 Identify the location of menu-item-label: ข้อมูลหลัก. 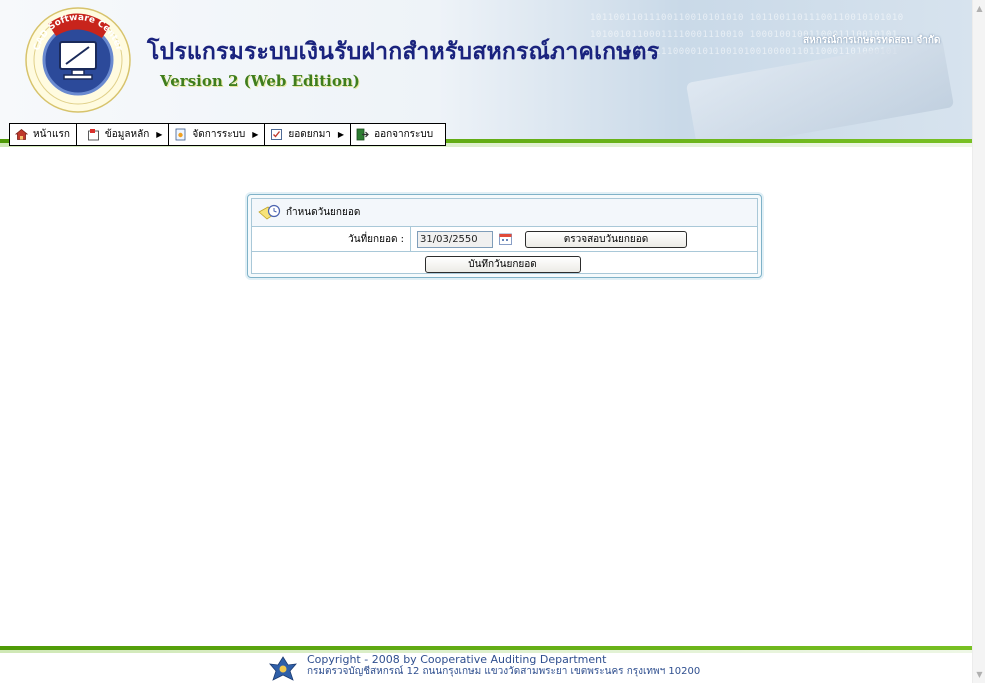
(127, 134).